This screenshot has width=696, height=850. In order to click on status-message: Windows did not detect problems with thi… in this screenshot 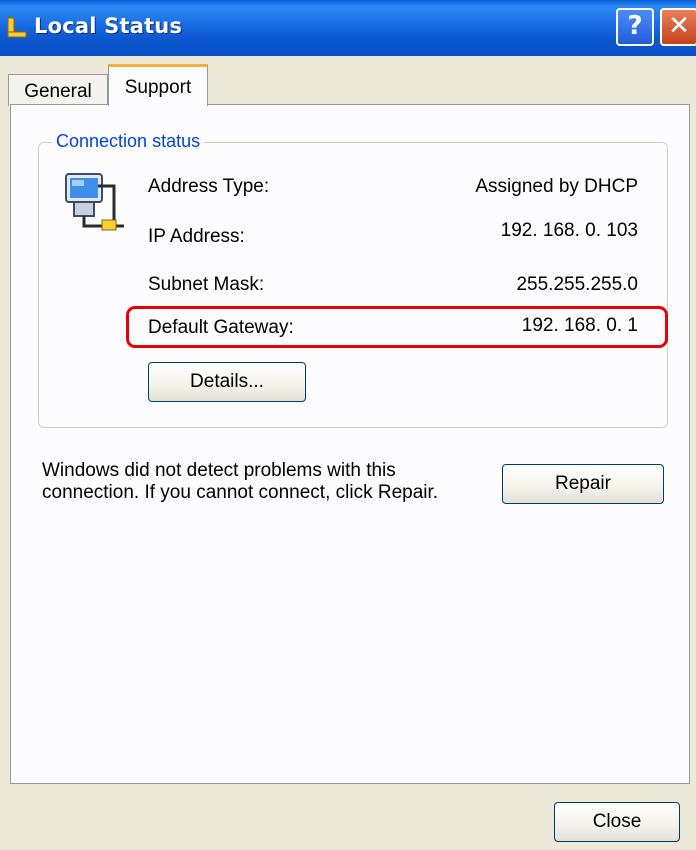, I will do `click(240, 481)`.